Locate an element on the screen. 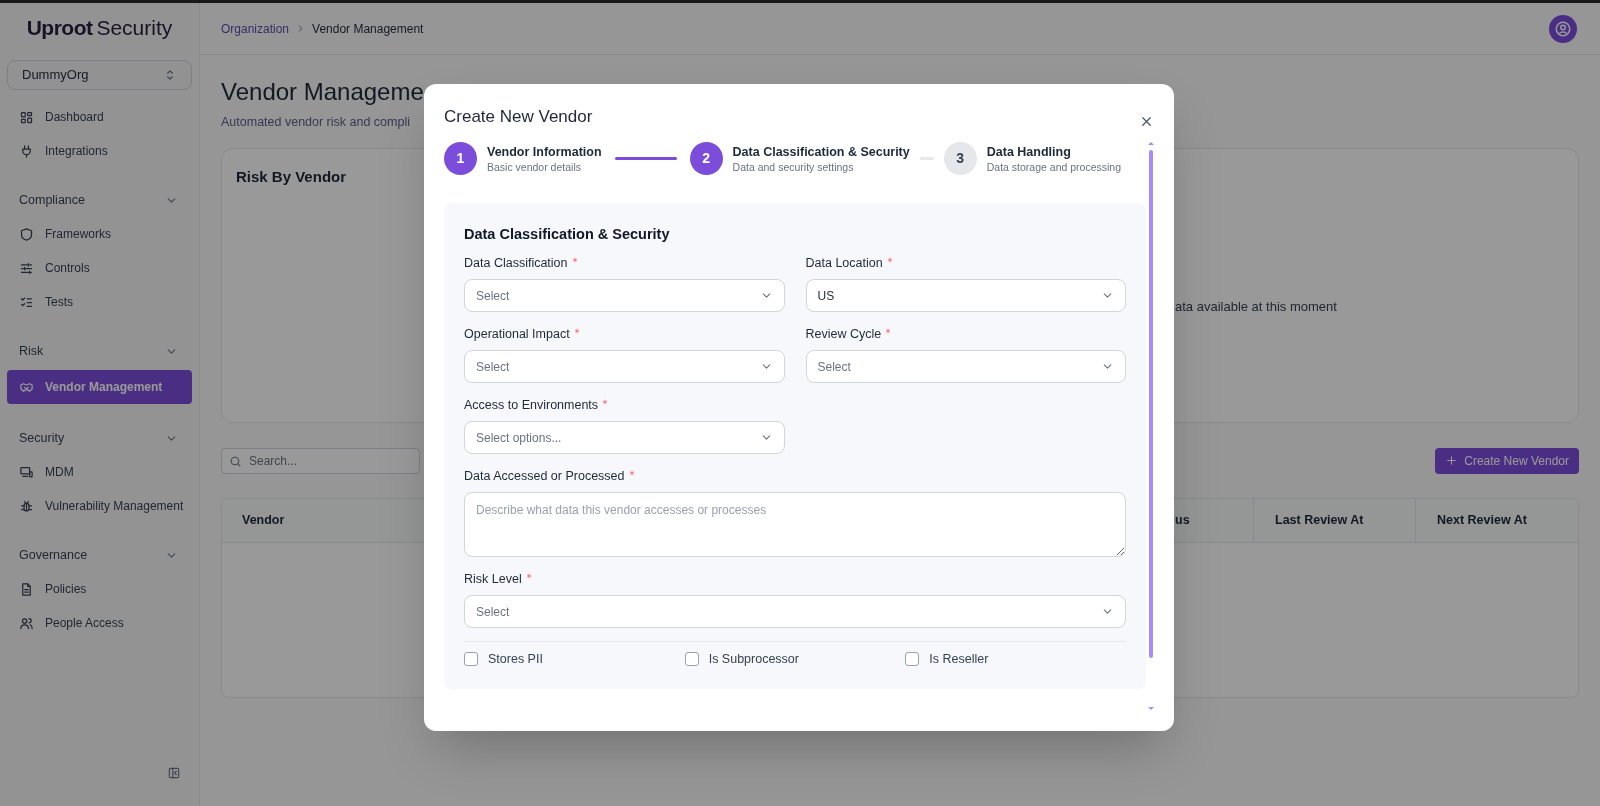 The width and height of the screenshot is (1600, 806). bug-icon is located at coordinates (26, 506).